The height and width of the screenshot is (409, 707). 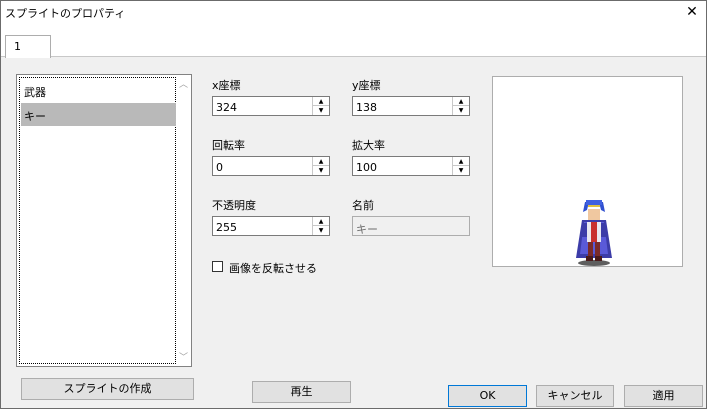 What do you see at coordinates (183, 85) in the screenshot?
I see `scroll-up-icon: ︿` at bounding box center [183, 85].